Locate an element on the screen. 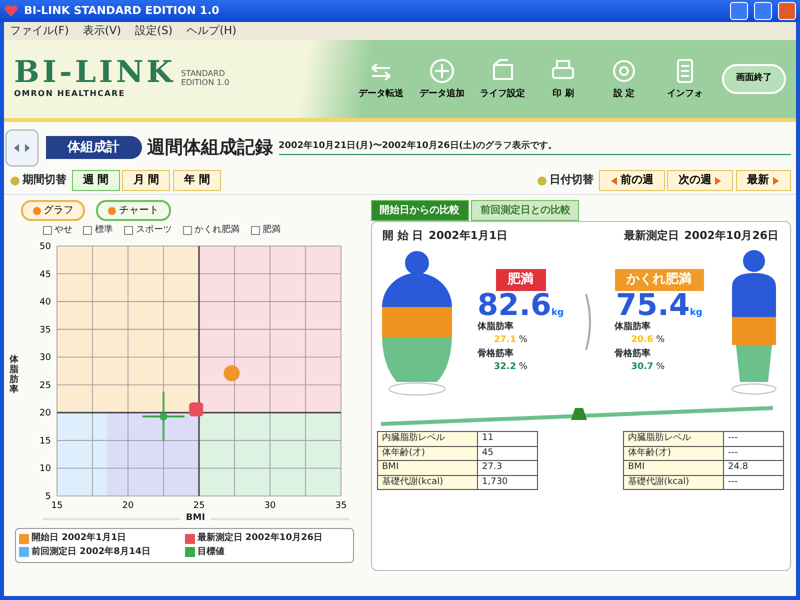 The width and height of the screenshot is (800, 600). toolbar-button: 設 定 is located at coordinates (624, 79).